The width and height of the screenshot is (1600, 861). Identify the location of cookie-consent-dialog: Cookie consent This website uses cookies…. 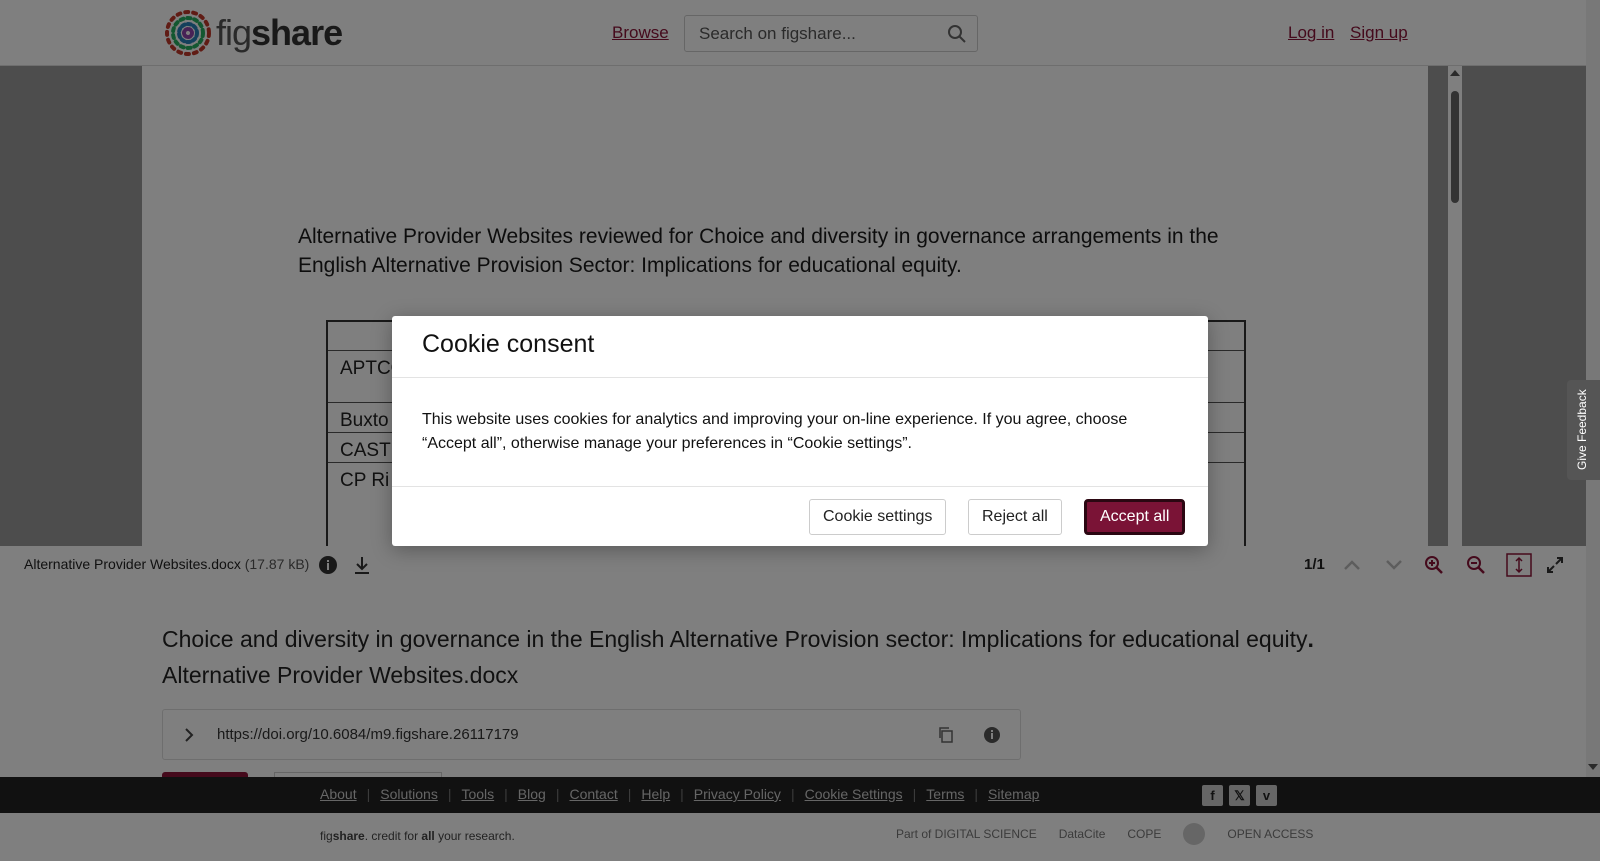
(800, 431).